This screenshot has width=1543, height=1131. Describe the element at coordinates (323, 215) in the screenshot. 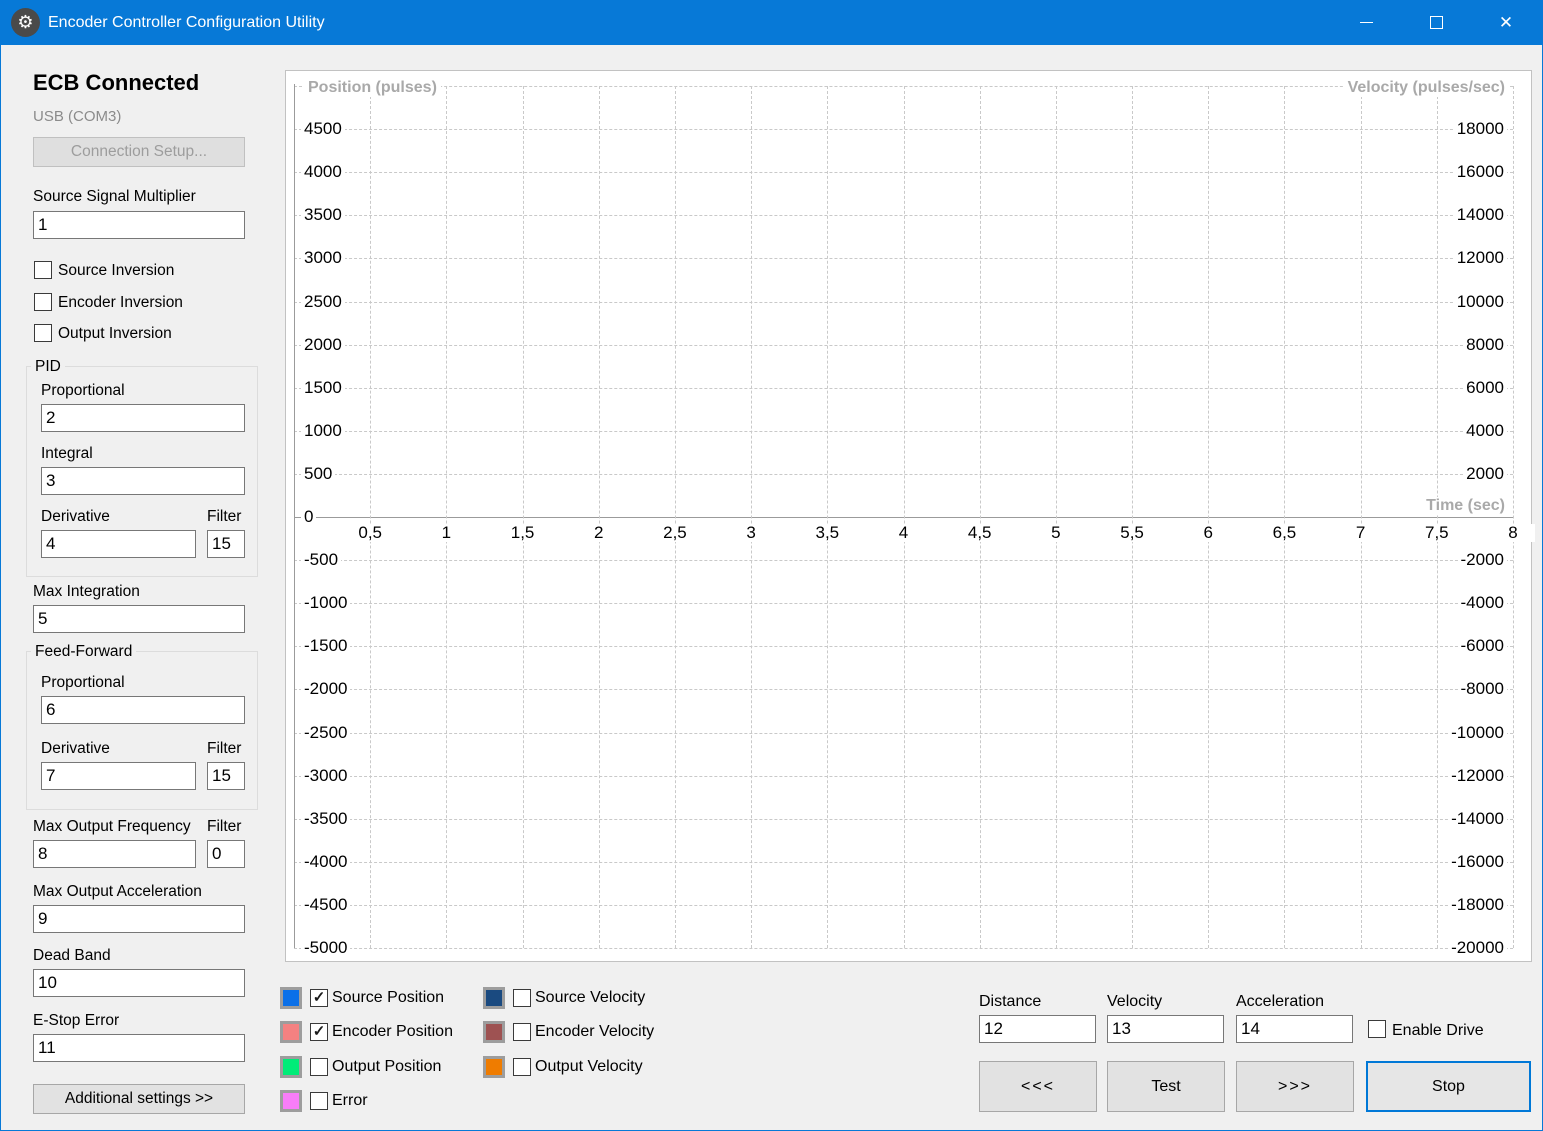

I see `left-axis-tick-label: 3500` at that location.